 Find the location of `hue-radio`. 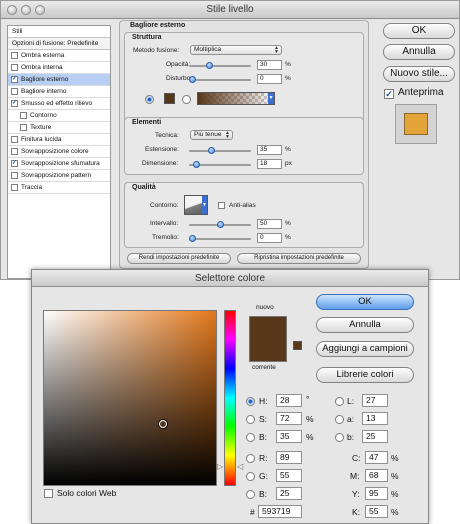

hue-radio is located at coordinates (250, 401).